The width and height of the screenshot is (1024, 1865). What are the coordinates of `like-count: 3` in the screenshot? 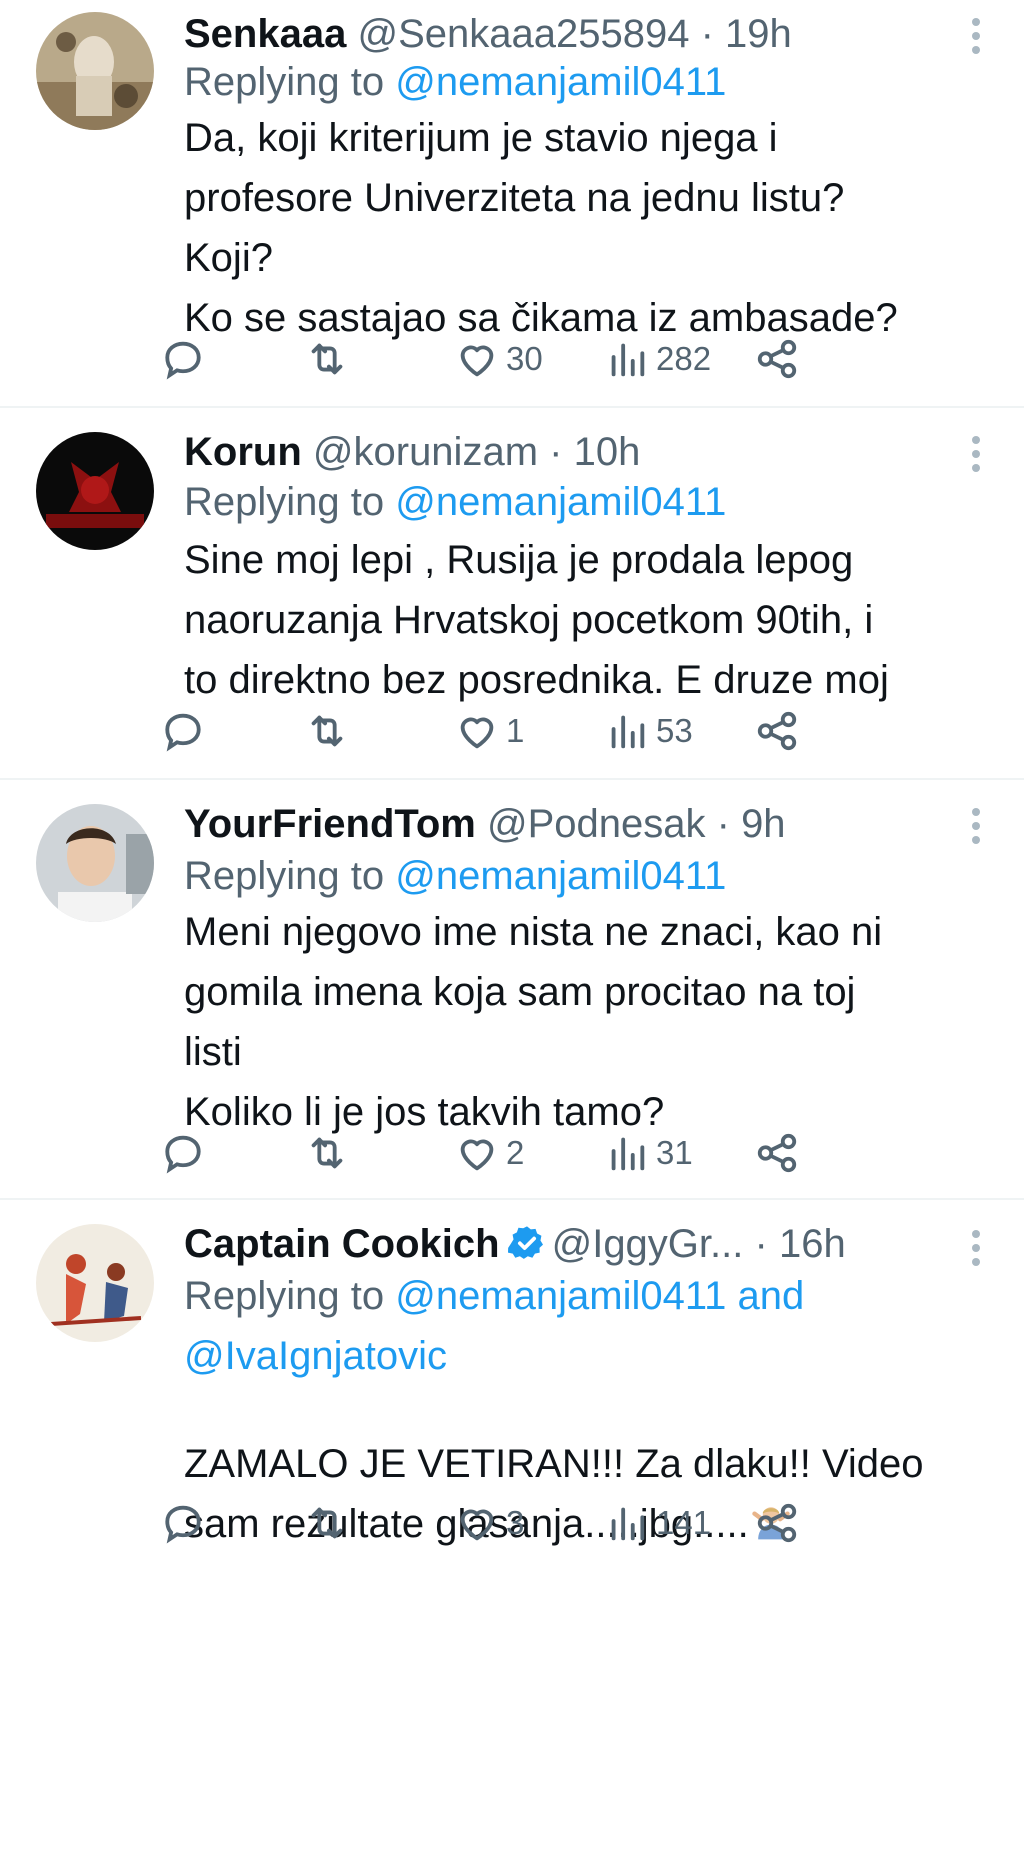 It's located at (515, 1522).